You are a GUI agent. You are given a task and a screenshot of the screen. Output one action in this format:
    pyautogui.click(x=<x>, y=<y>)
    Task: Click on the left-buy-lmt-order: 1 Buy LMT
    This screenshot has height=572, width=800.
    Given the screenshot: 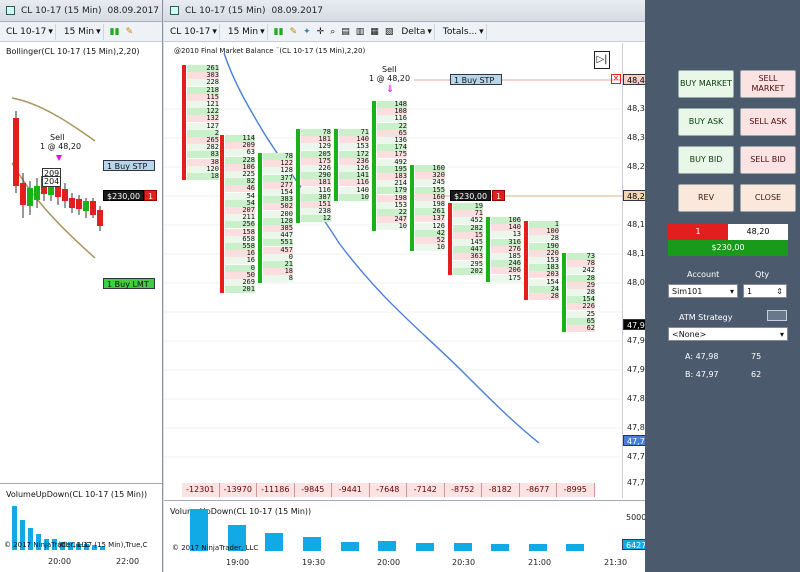 What is the action you would take?
    pyautogui.click(x=129, y=283)
    